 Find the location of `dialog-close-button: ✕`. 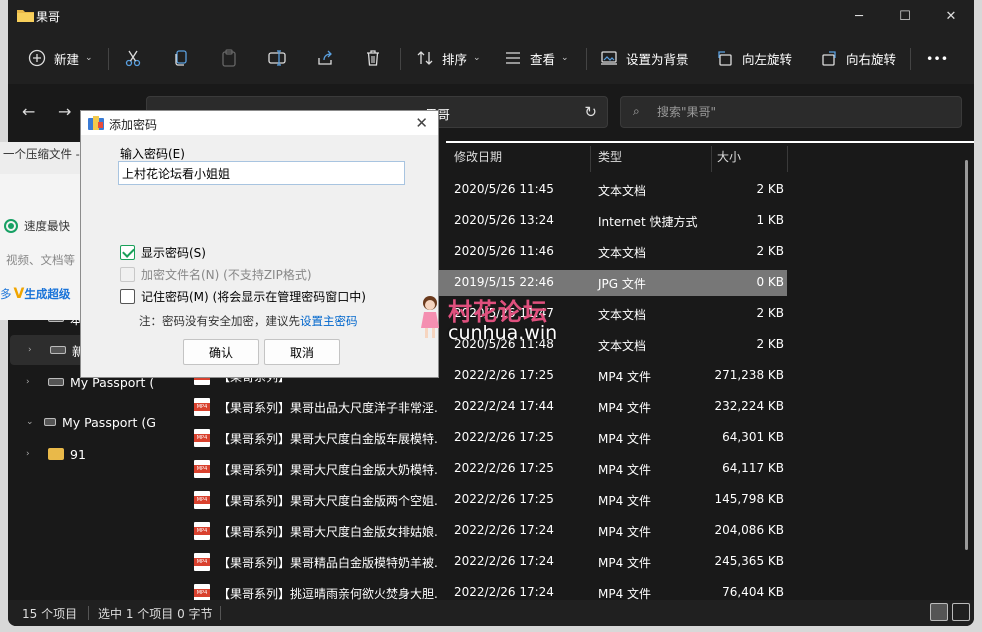

dialog-close-button: ✕ is located at coordinates (421, 123).